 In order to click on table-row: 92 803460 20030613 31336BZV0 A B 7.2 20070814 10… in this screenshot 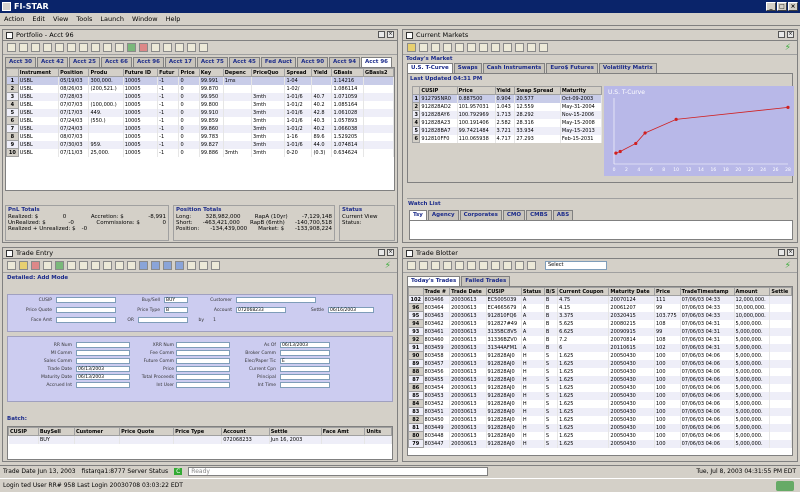, I will do `click(600, 339)`.